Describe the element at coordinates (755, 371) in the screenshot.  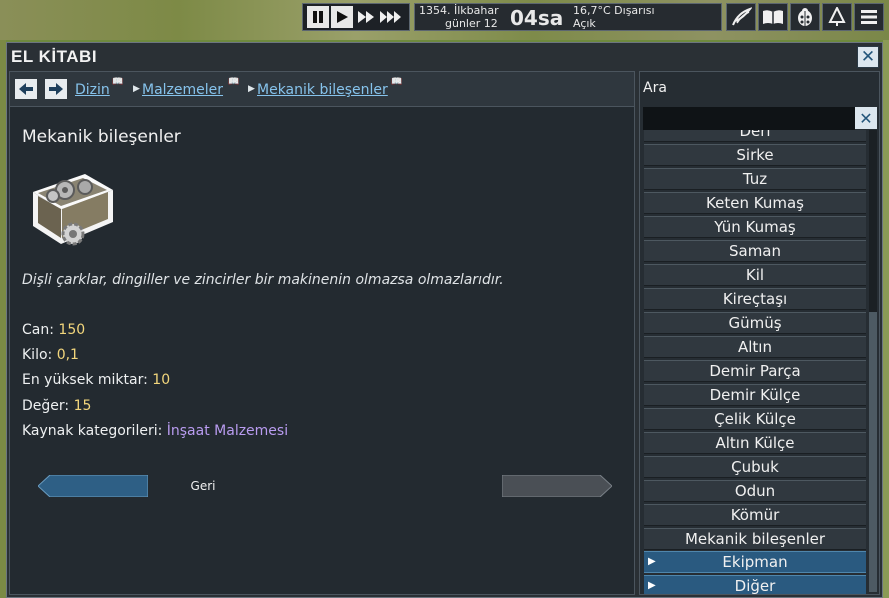
I see `list-item: Demir Parça` at that location.